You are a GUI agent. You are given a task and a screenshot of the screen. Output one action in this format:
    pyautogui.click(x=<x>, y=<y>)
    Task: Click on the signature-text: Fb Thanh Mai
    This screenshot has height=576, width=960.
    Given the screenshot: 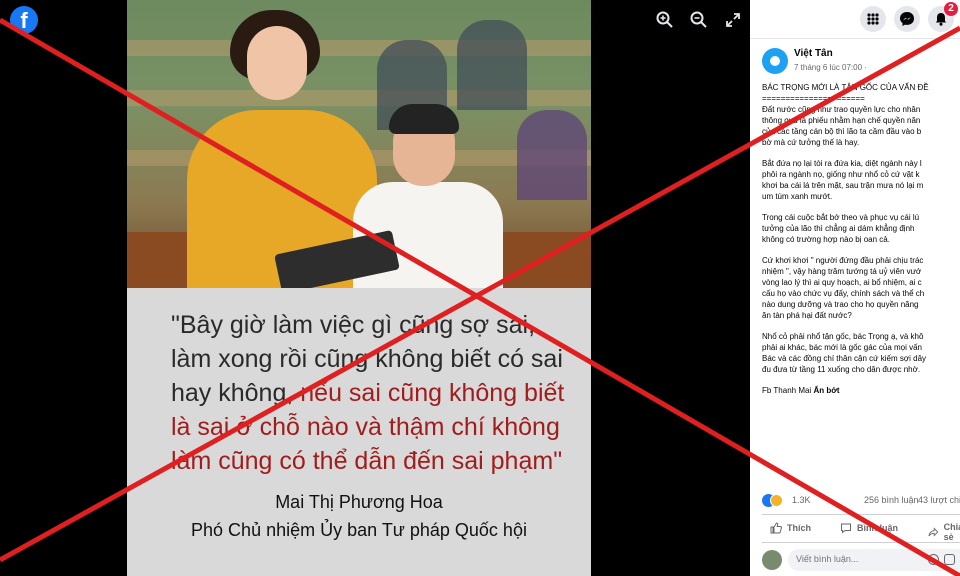 What is the action you would take?
    pyautogui.click(x=787, y=390)
    